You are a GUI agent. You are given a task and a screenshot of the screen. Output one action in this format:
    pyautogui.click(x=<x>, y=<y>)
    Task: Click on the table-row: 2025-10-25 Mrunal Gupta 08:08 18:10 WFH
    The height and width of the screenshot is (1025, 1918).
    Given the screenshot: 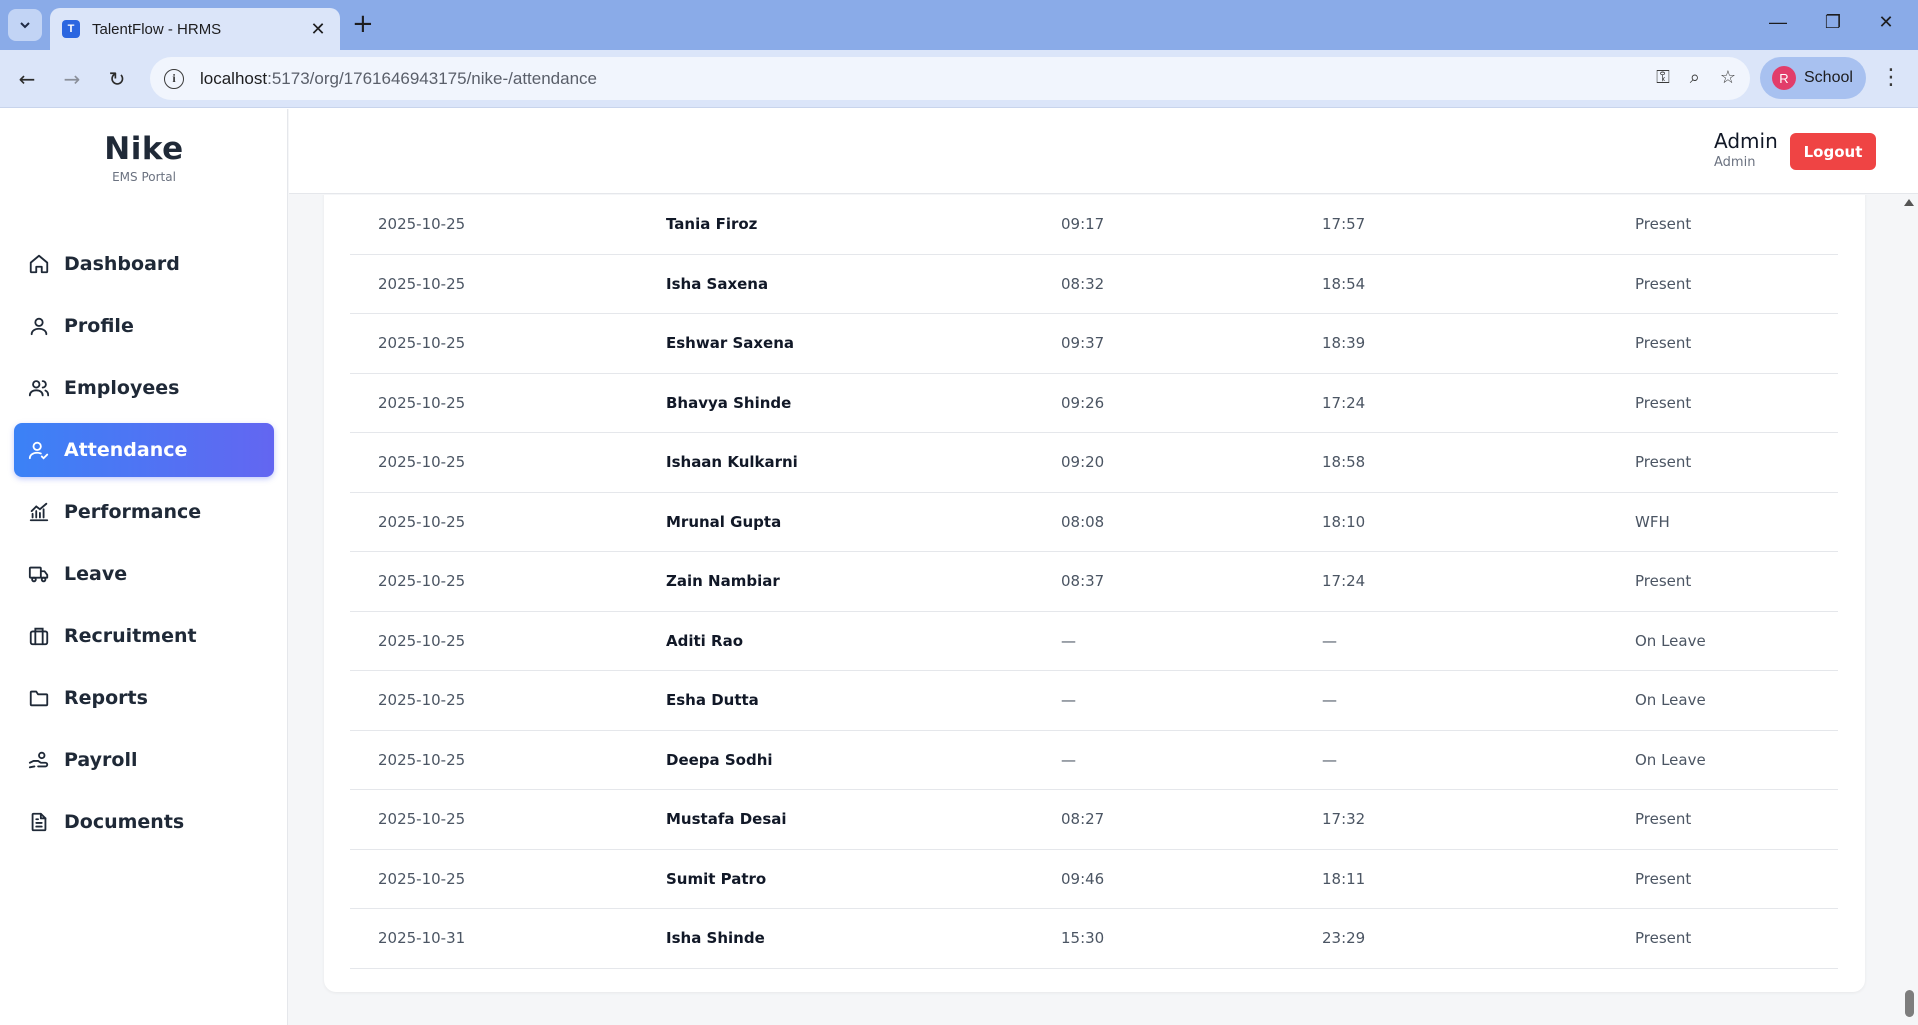 What is the action you would take?
    pyautogui.click(x=1094, y=522)
    